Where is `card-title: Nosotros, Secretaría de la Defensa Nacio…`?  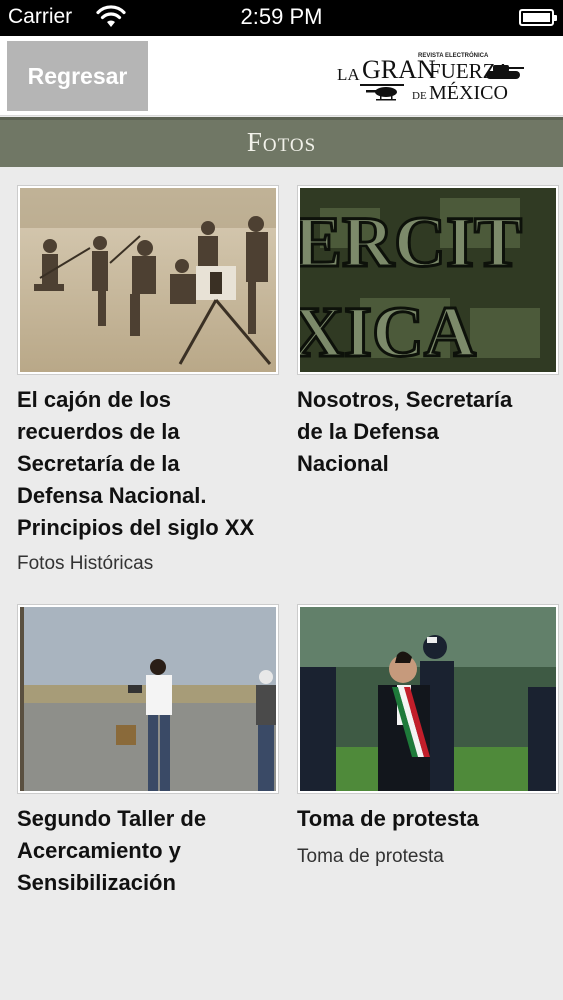 card-title: Nosotros, Secretaría de la Defensa Nacio… is located at coordinates (405, 431).